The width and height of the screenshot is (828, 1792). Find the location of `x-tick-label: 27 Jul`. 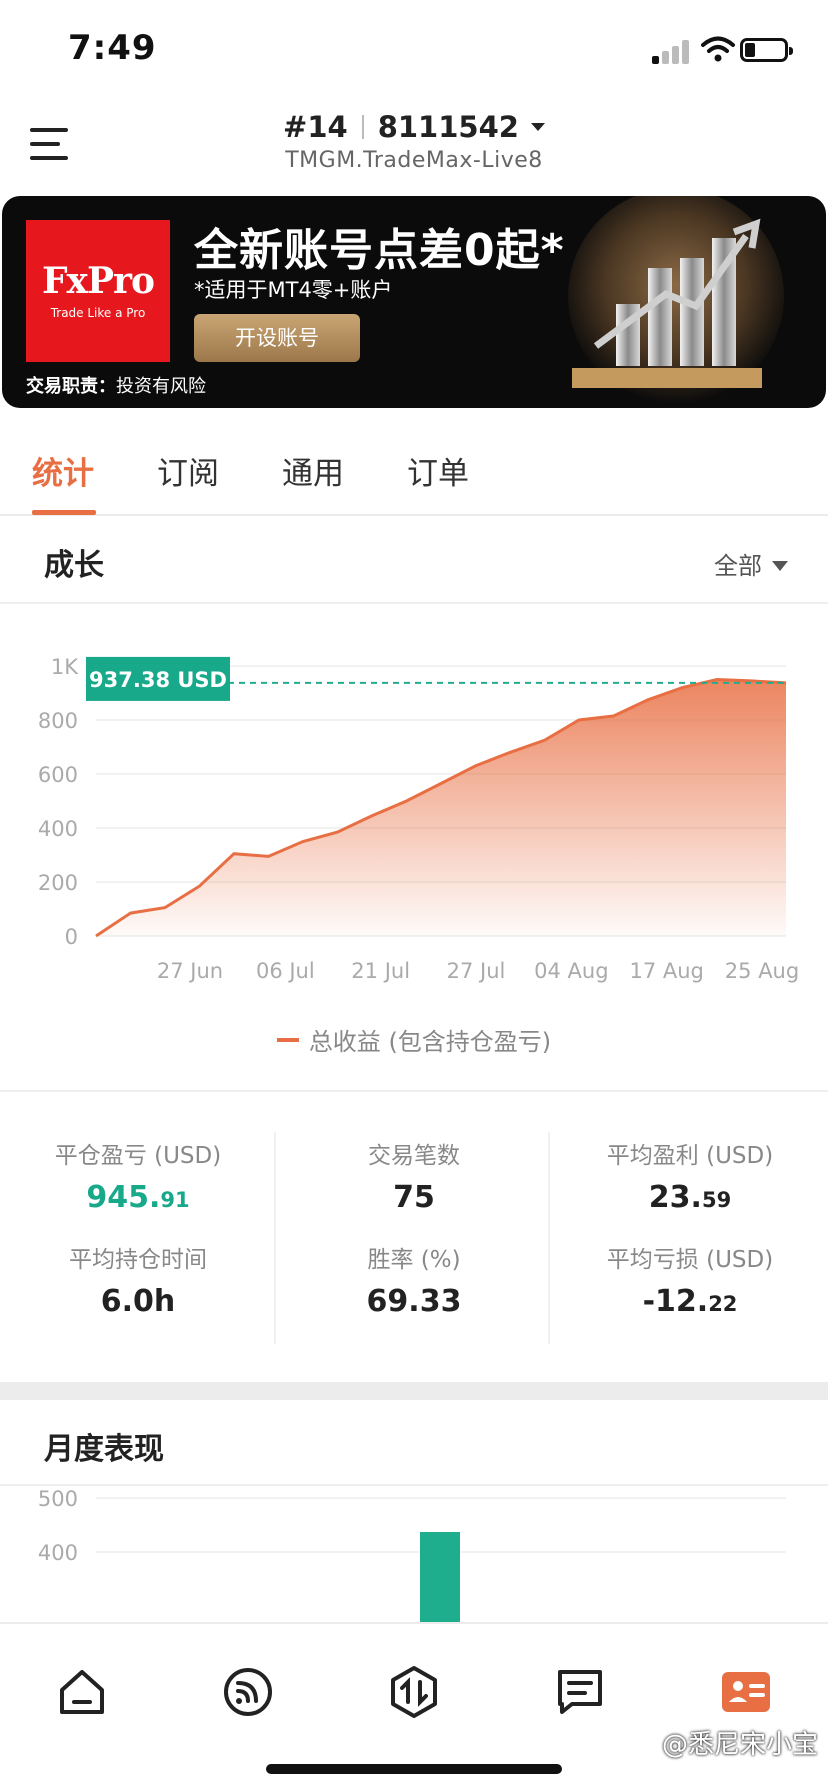

x-tick-label: 27 Jul is located at coordinates (476, 971).